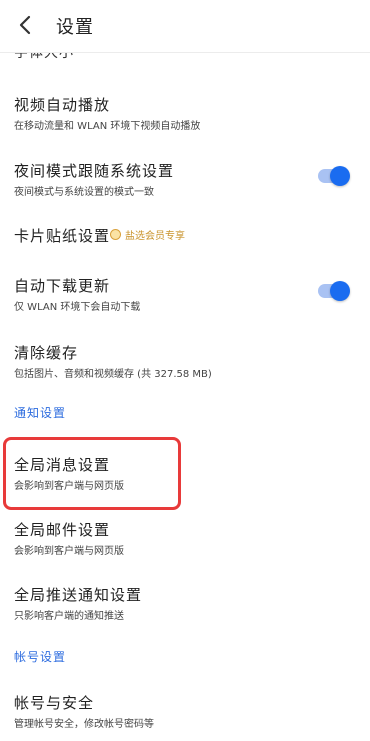  What do you see at coordinates (185, 26) in the screenshot?
I see `top-bar: 设置` at bounding box center [185, 26].